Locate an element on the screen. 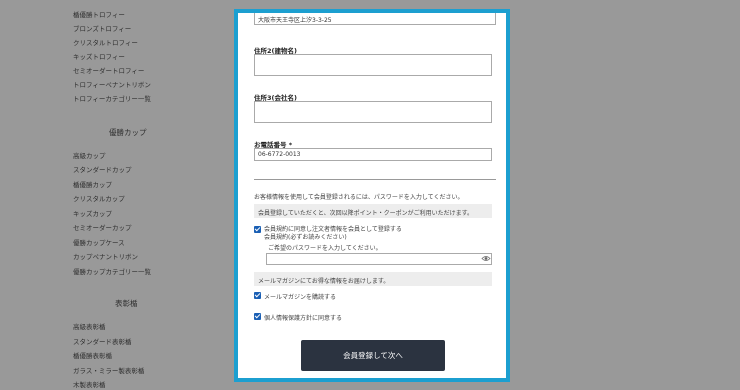  newsletter-note: メールマガジンにてお得な情報をお届けします。 is located at coordinates (324, 281).